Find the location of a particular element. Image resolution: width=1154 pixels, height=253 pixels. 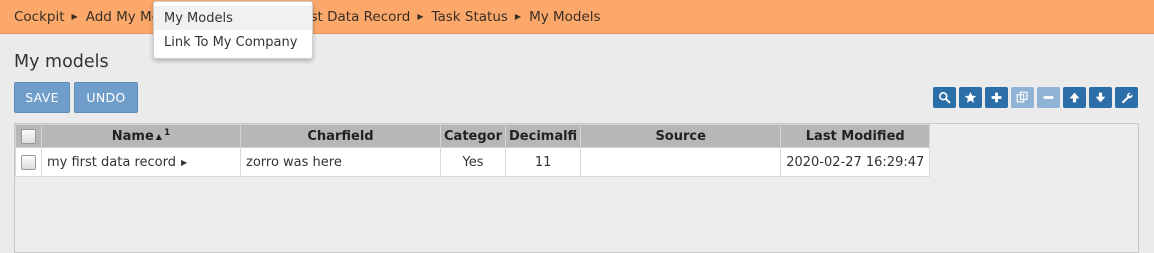

minus-icon is located at coordinates (1048, 97).